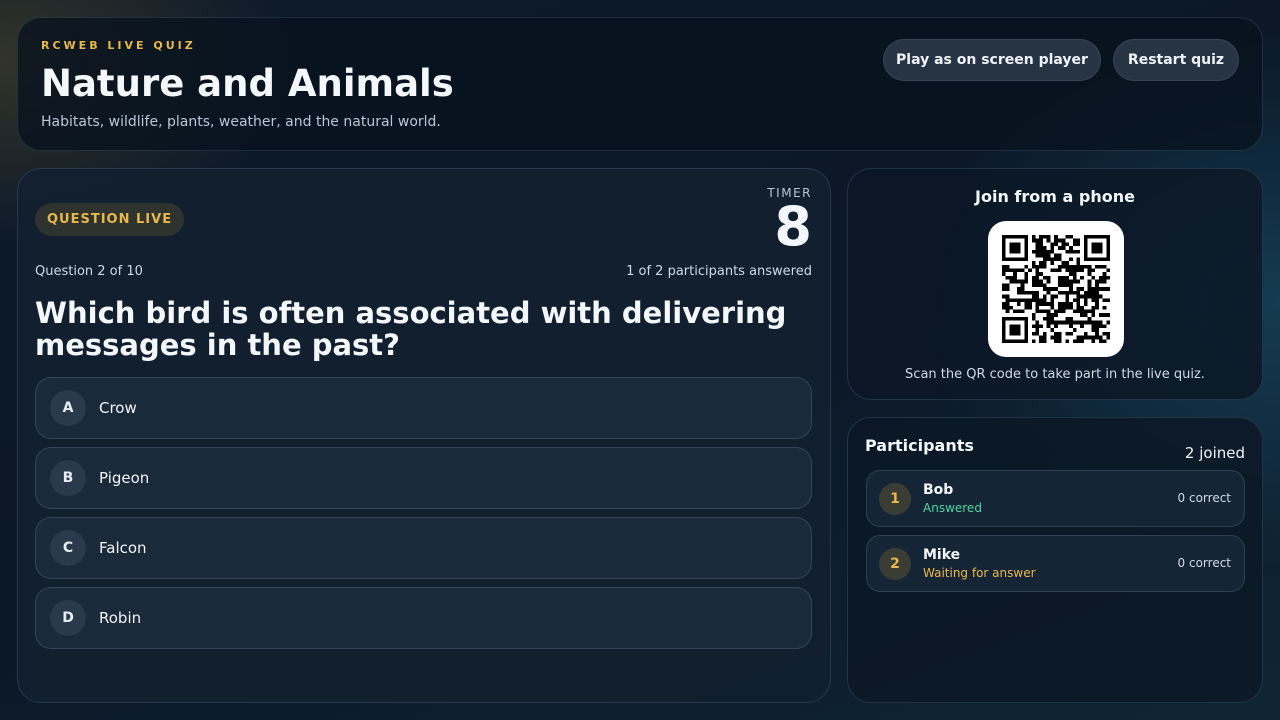 The height and width of the screenshot is (720, 1280). What do you see at coordinates (423, 548) in the screenshot?
I see `answer-option-c: C Falcon` at bounding box center [423, 548].